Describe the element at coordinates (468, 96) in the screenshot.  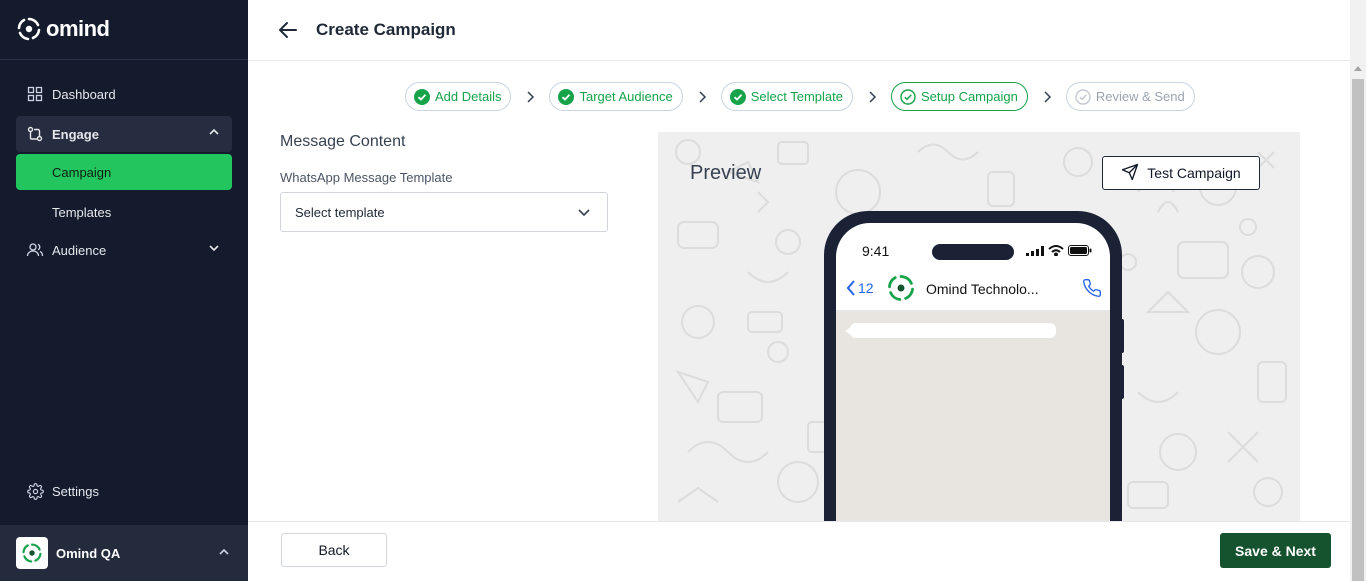
I see `step-label: Add Details` at that location.